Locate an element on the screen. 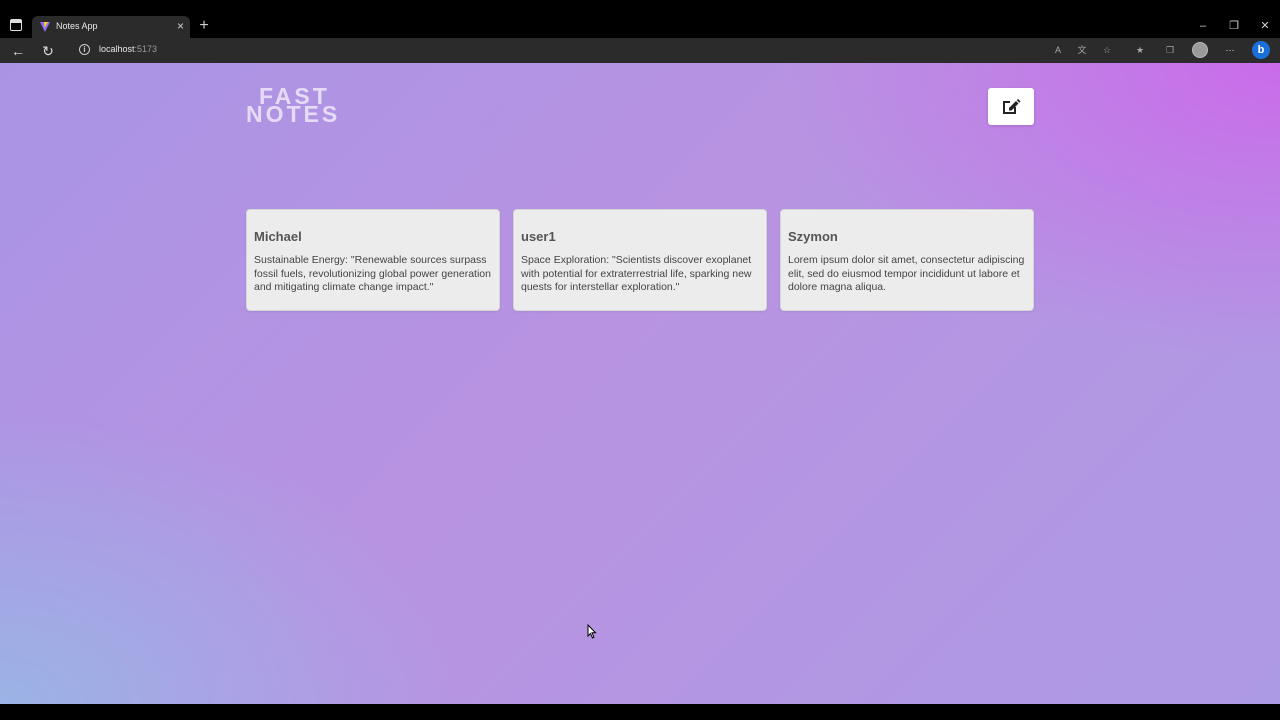  refresh-icon: ↻ is located at coordinates (48, 51).